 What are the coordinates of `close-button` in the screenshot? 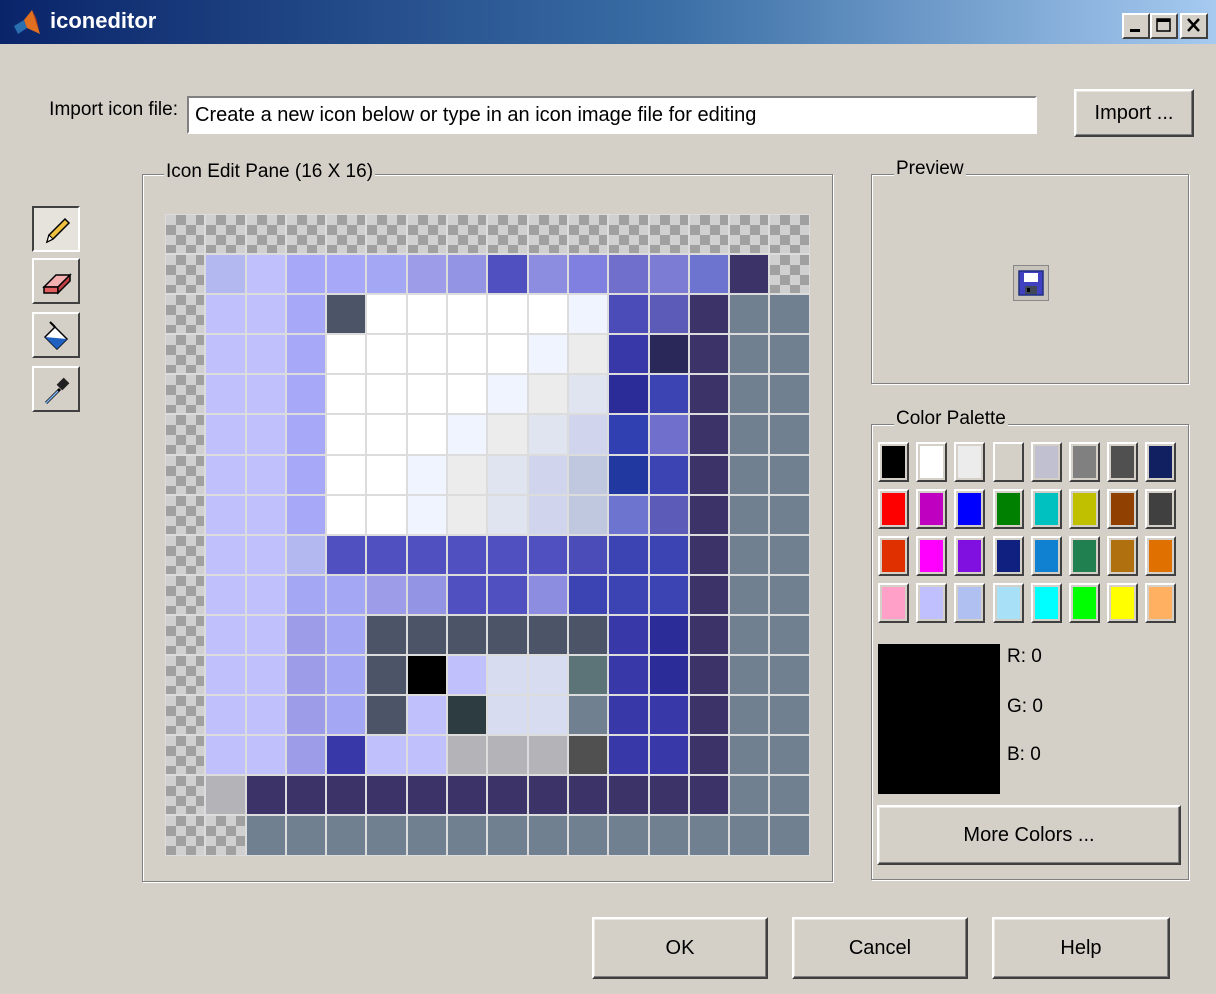 It's located at (1194, 26).